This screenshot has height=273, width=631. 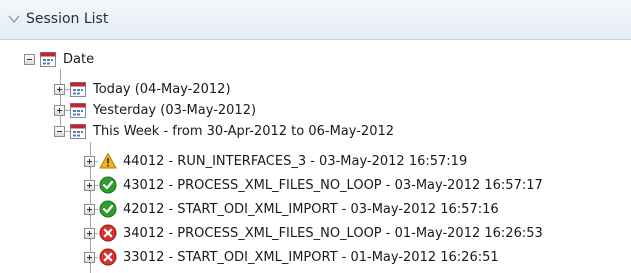 I want to click on collapse-chevron-icon, so click(x=14, y=19).